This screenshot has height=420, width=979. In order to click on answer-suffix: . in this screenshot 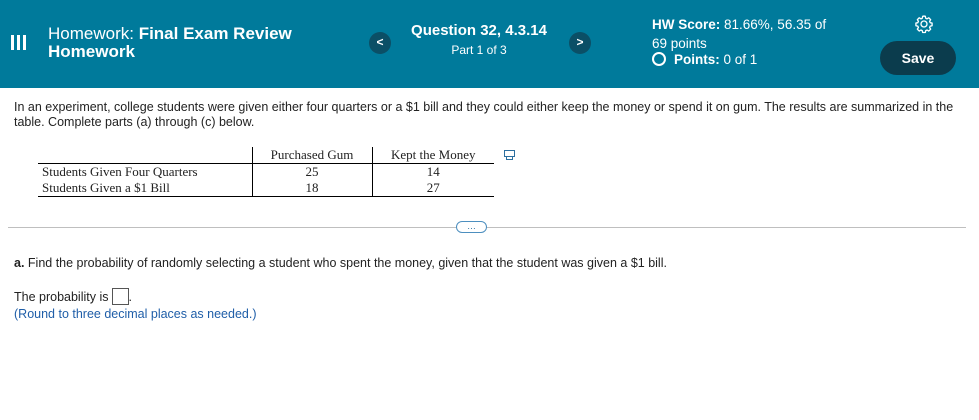, I will do `click(130, 297)`.